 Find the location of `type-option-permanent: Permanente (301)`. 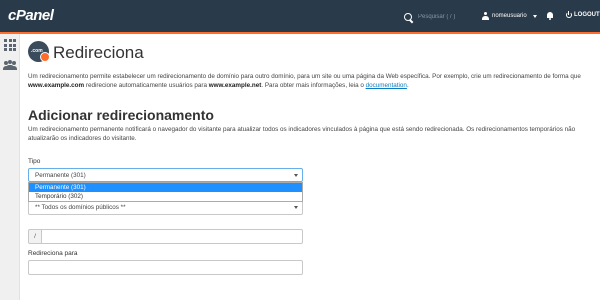

type-option-permanent: Permanente (301) is located at coordinates (165, 187).